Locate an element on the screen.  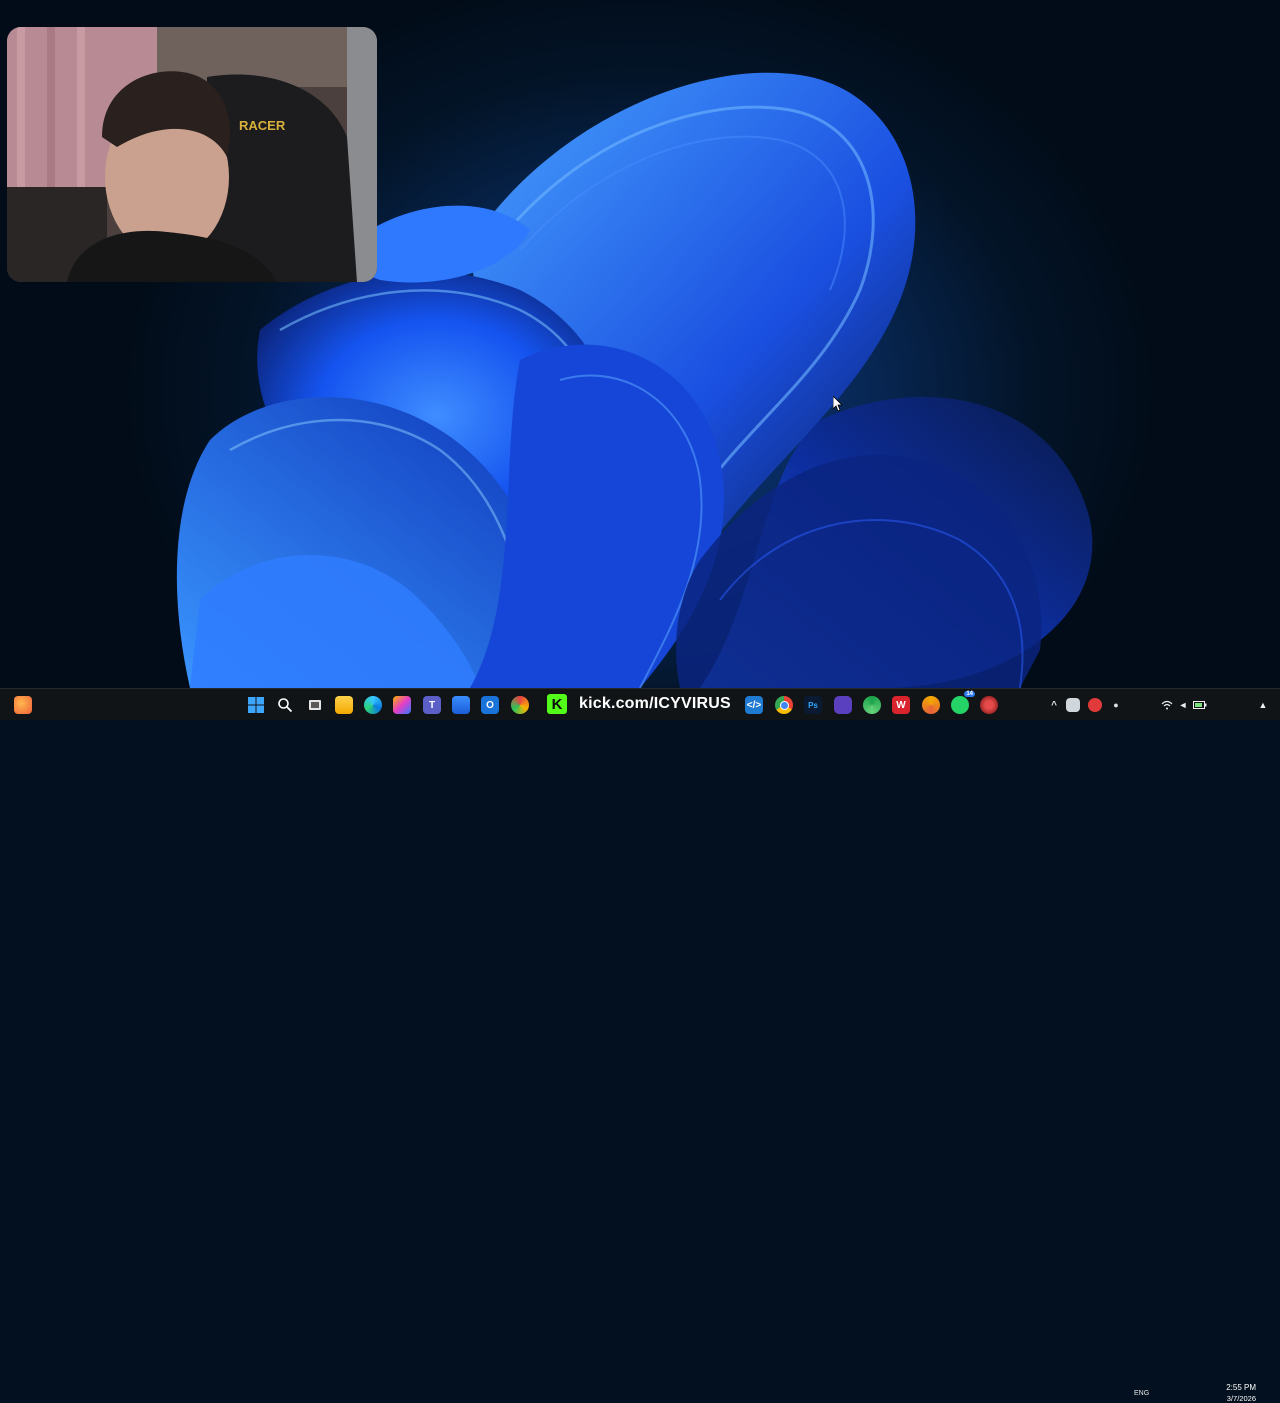
store-icon is located at coordinates (461, 705).